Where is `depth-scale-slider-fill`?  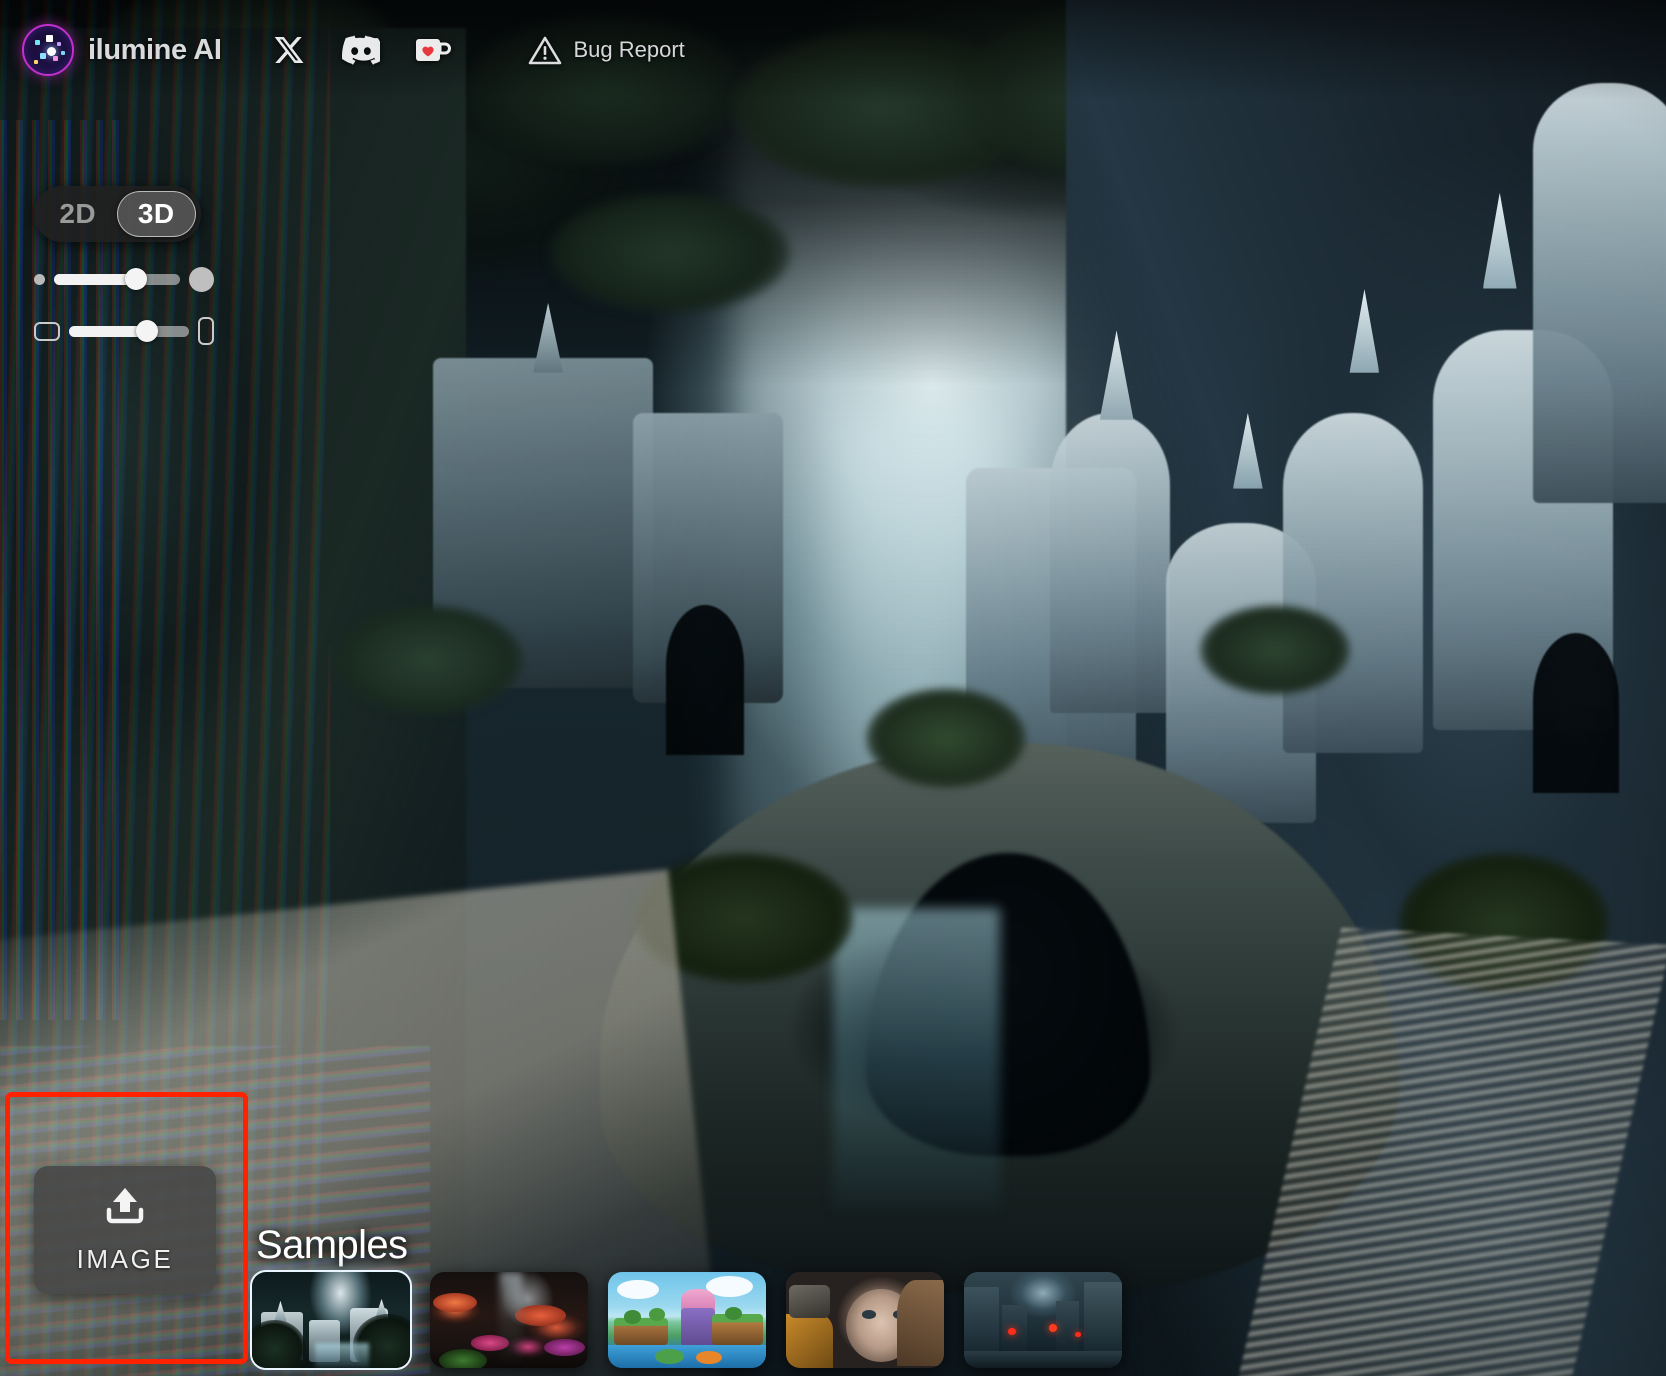
depth-scale-slider-fill is located at coordinates (95, 279).